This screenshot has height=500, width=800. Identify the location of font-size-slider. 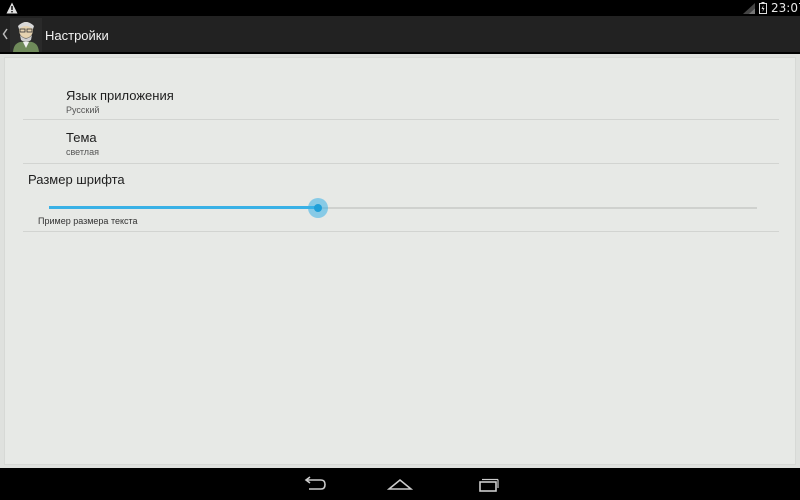
(403, 208).